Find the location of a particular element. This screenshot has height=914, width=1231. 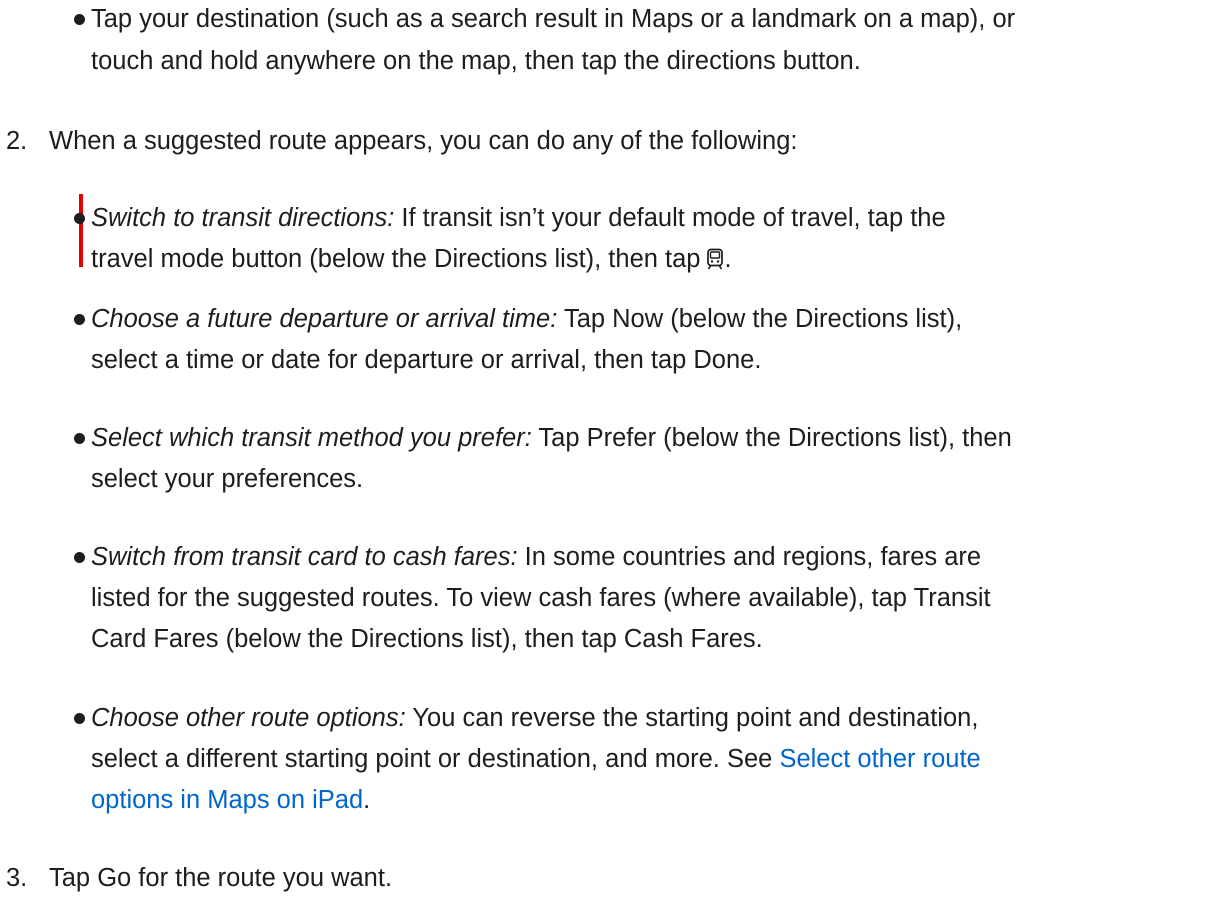

option-lead: Switch from transit card to cash fares: is located at coordinates (304, 557).